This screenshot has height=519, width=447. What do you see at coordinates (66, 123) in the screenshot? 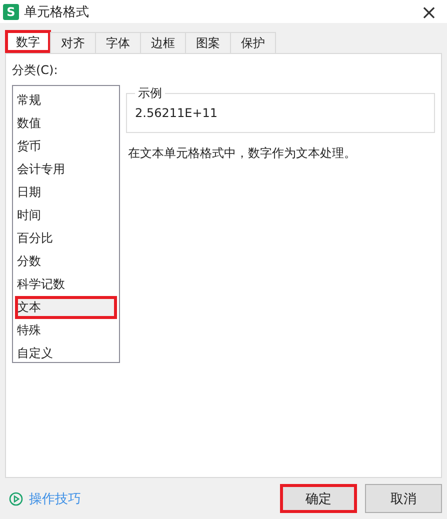
I see `category-item: 数值` at bounding box center [66, 123].